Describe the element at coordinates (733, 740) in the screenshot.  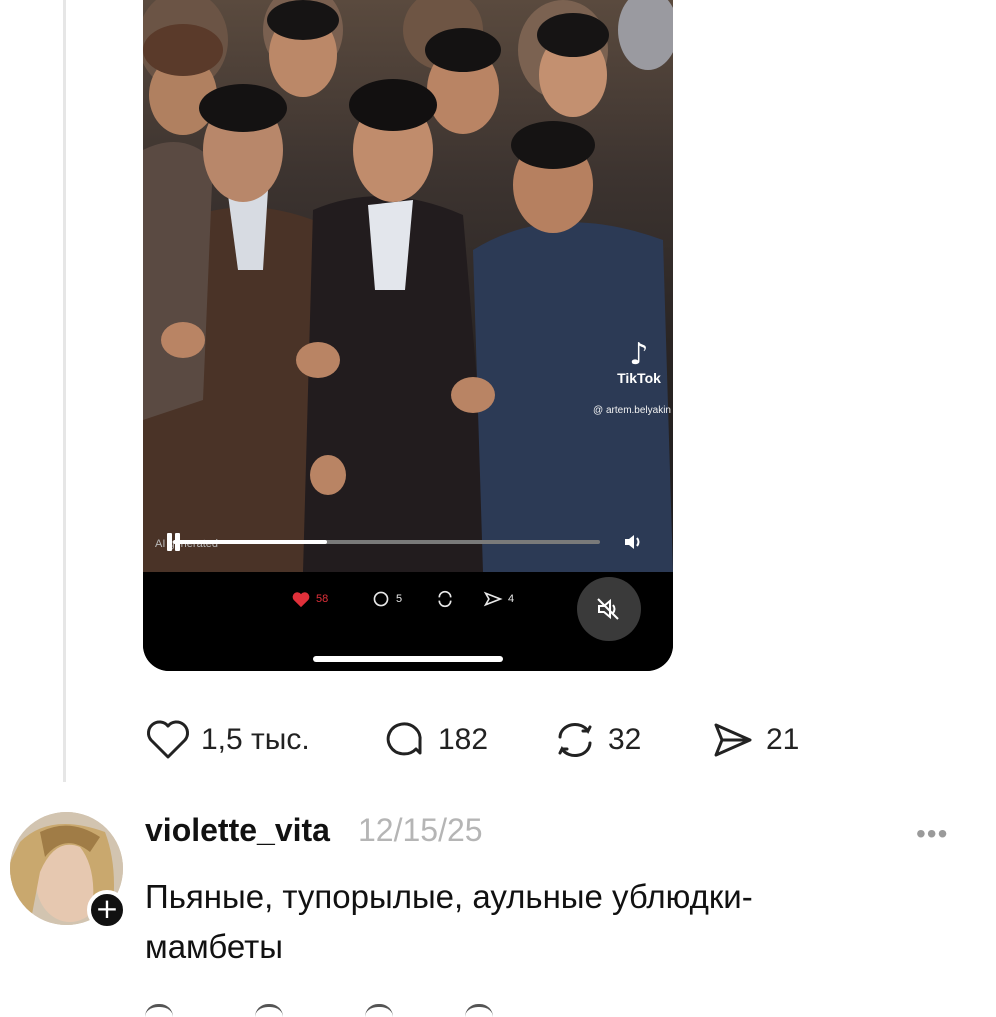
I see `send-icon` at that location.